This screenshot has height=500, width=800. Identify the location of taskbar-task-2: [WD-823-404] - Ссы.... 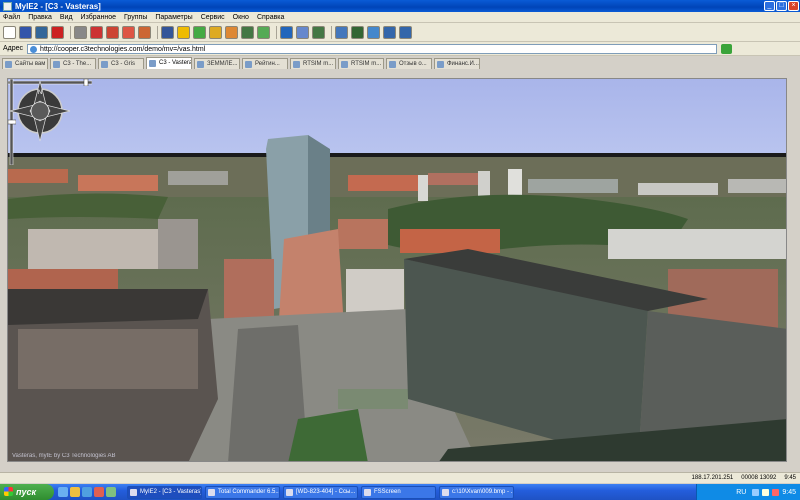
(320, 492).